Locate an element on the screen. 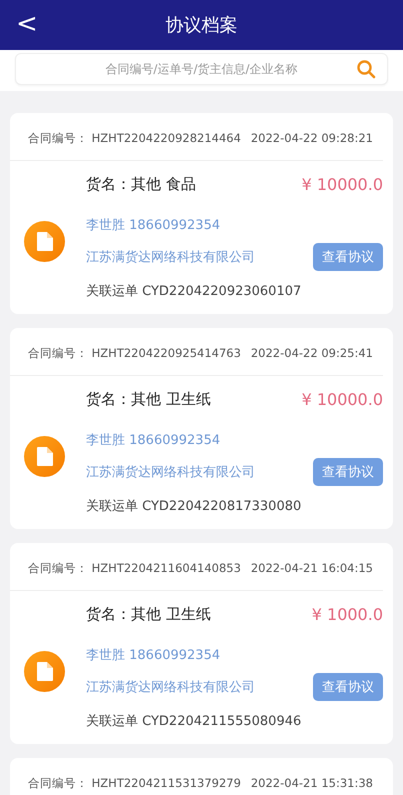  contract-time: 2022-04-21 15:31:38 is located at coordinates (311, 783).